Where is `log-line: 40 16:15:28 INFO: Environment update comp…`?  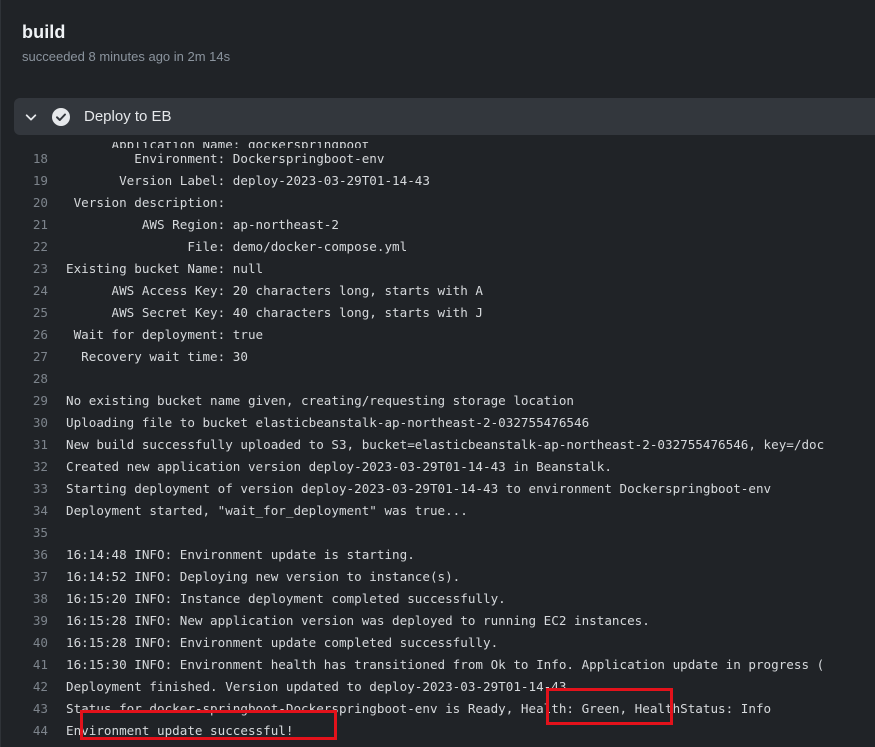
log-line: 40 16:15:28 INFO: Environment update comp… is located at coordinates (437, 643).